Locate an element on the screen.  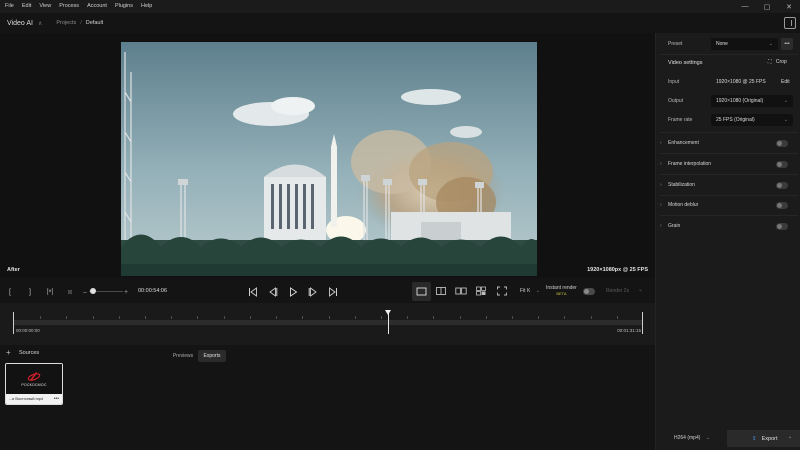
breadcrumb-current: Default is located at coordinates (94, 23).